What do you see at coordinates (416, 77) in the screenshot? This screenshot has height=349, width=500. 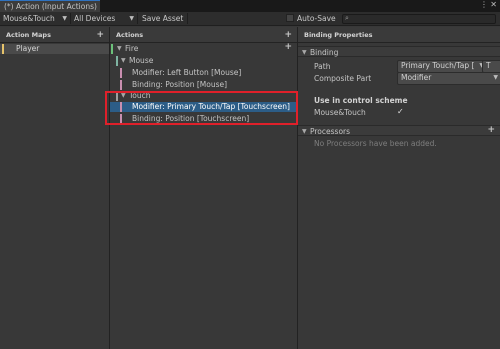 I see `composite-part-value: Modifier` at bounding box center [416, 77].